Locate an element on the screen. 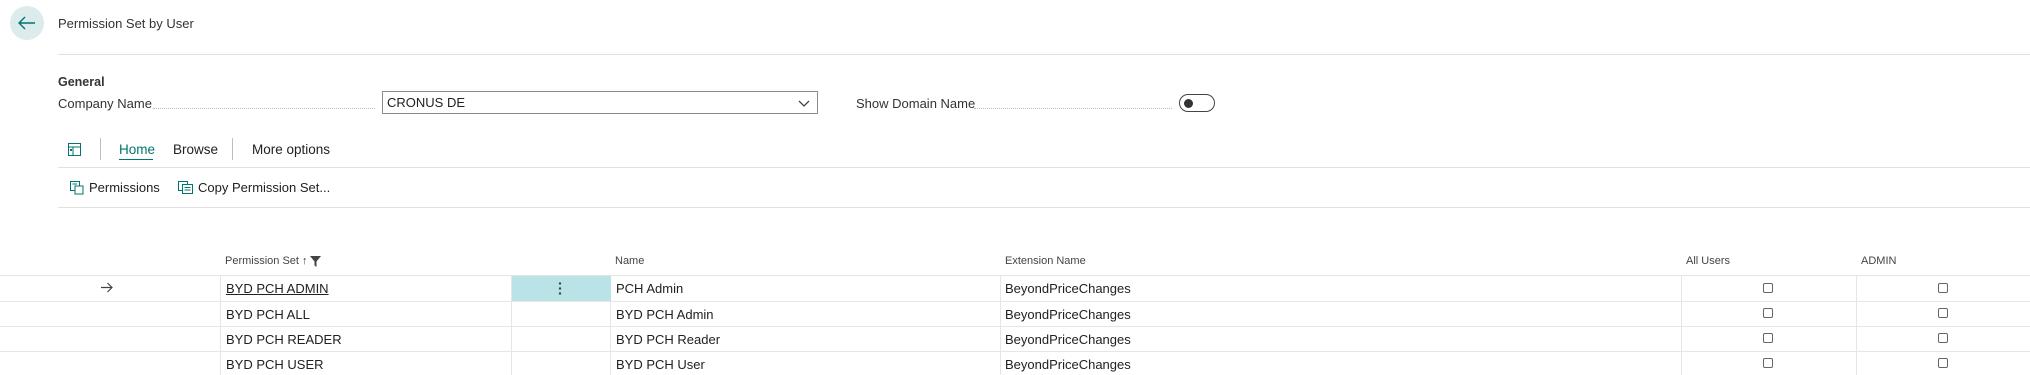  show-domain-name-label: Show Domain Name is located at coordinates (916, 103).